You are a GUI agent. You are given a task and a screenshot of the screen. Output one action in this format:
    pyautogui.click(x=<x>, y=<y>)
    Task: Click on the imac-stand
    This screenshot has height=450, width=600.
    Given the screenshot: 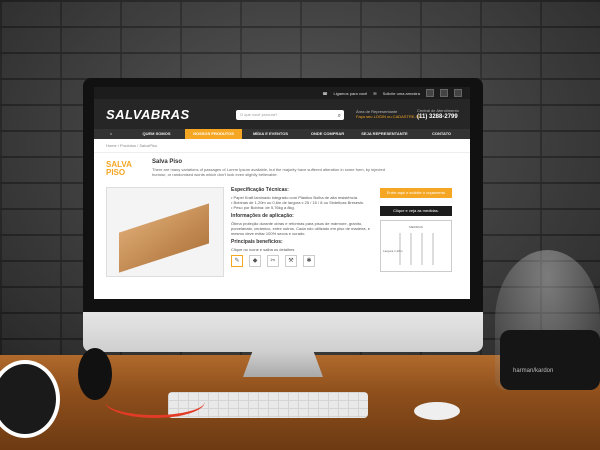 What is the action you would take?
    pyautogui.click(x=283, y=364)
    